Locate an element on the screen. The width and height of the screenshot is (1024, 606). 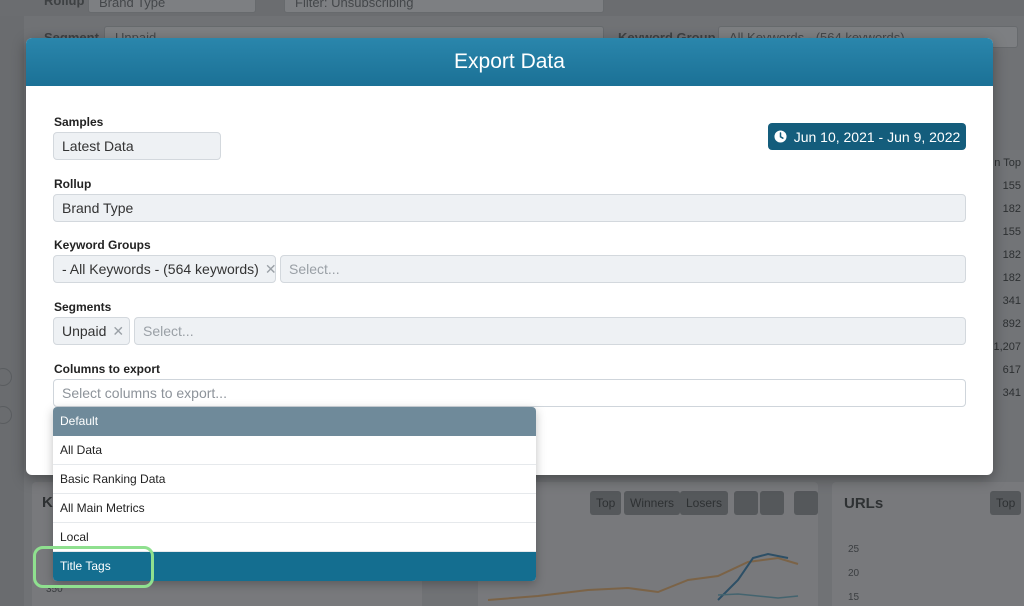
bg-tab-top: Top is located at coordinates (606, 503).